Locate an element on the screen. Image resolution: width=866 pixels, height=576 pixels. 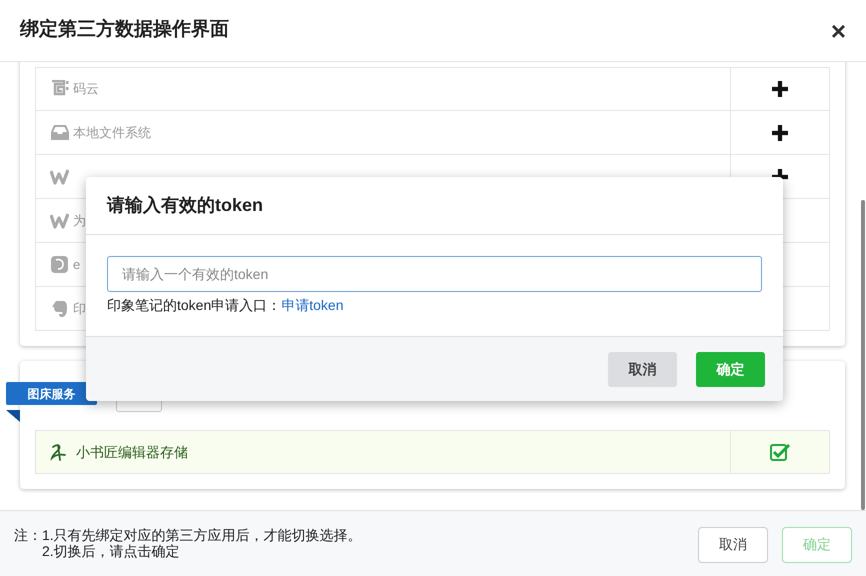
ribbon-label: 图床服务 is located at coordinates (51, 393).